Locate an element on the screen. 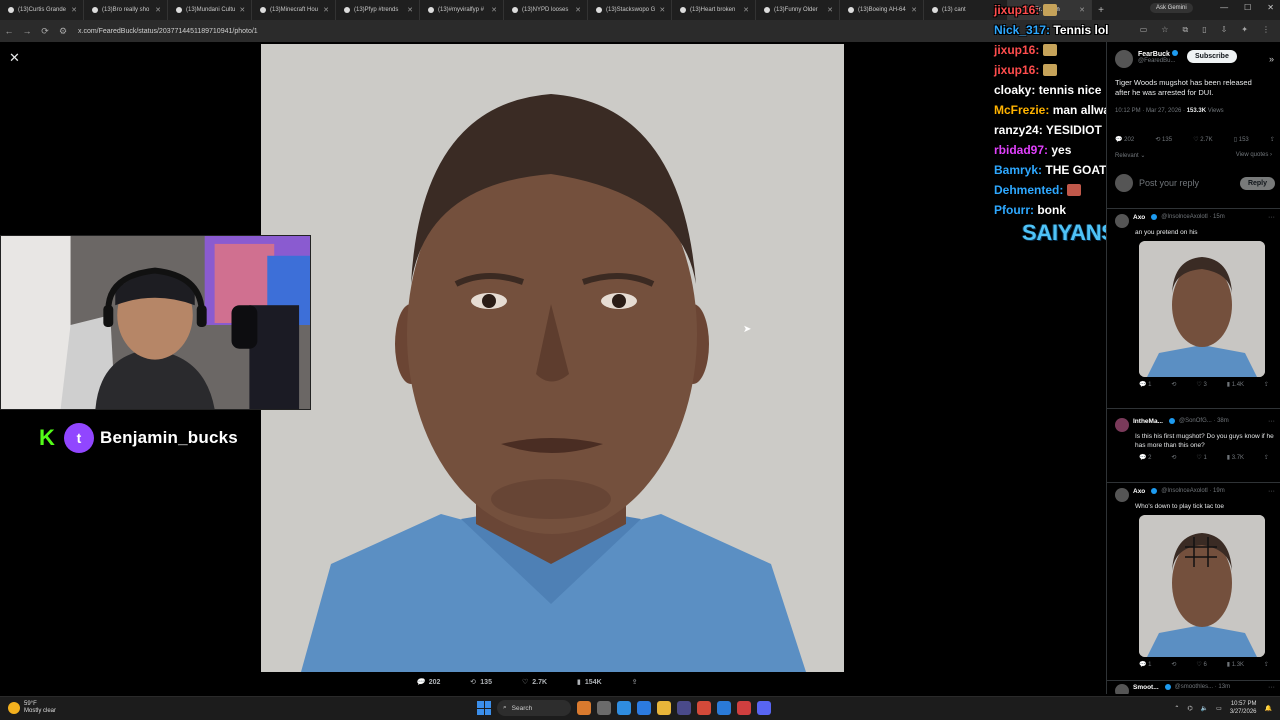 The height and width of the screenshot is (720, 1280). reply-icon: 💬 2 is located at coordinates (1145, 457).